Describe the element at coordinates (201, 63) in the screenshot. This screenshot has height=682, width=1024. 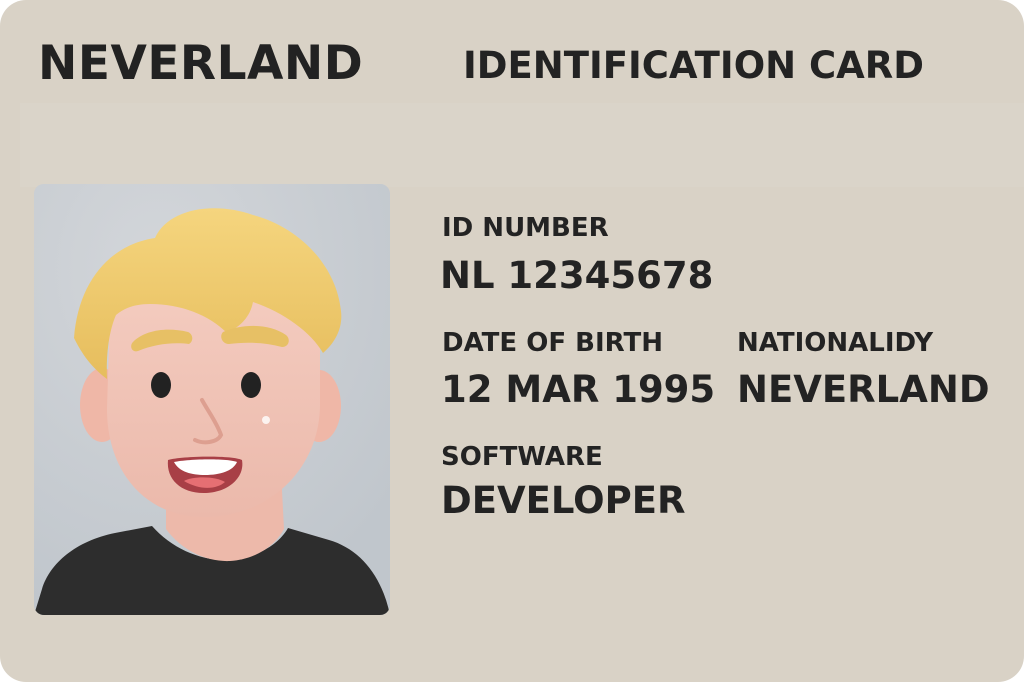
I see `country-name: NEVERLAND` at that location.